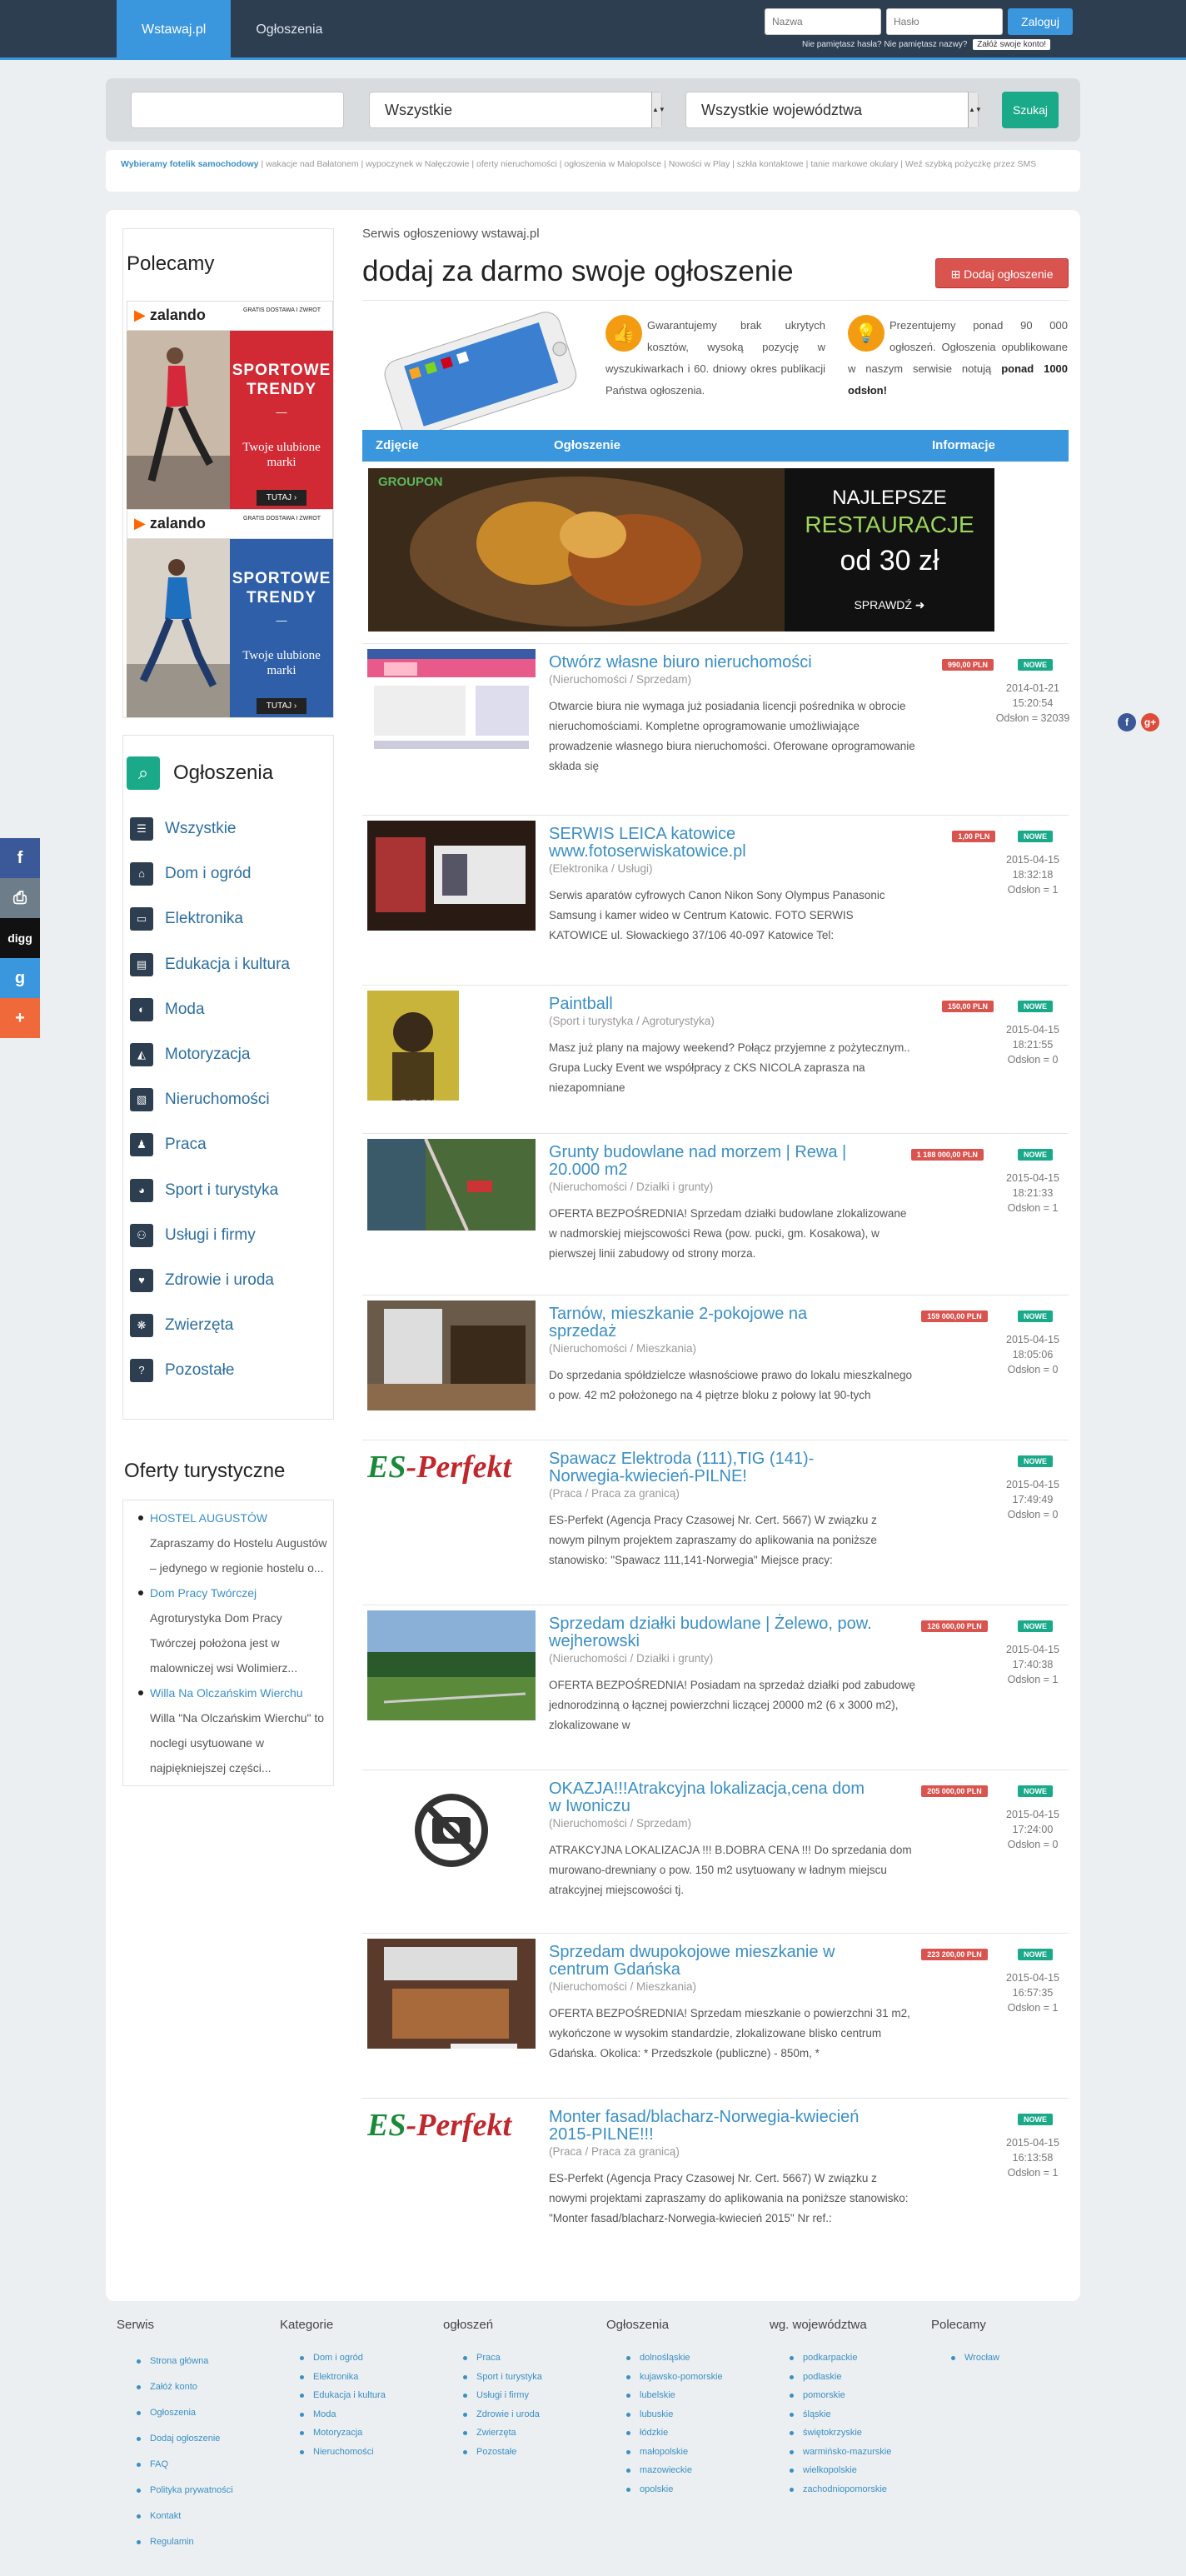 The image size is (1186, 2576). What do you see at coordinates (1150, 722) in the screenshot?
I see `google-plus-icon: g+` at bounding box center [1150, 722].